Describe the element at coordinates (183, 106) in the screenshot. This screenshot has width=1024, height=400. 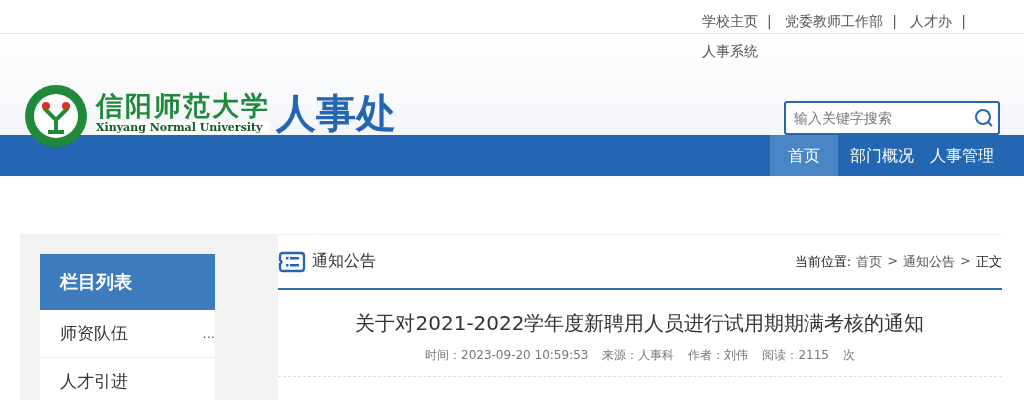
I see `university-name: 信阳师范大学` at that location.